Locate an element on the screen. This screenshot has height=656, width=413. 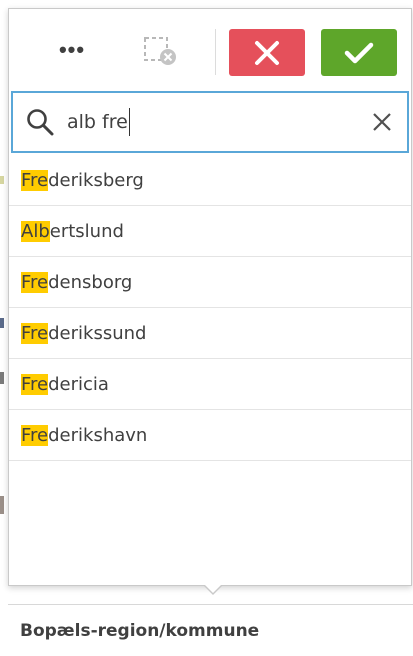
cancel-selection-button is located at coordinates (267, 52).